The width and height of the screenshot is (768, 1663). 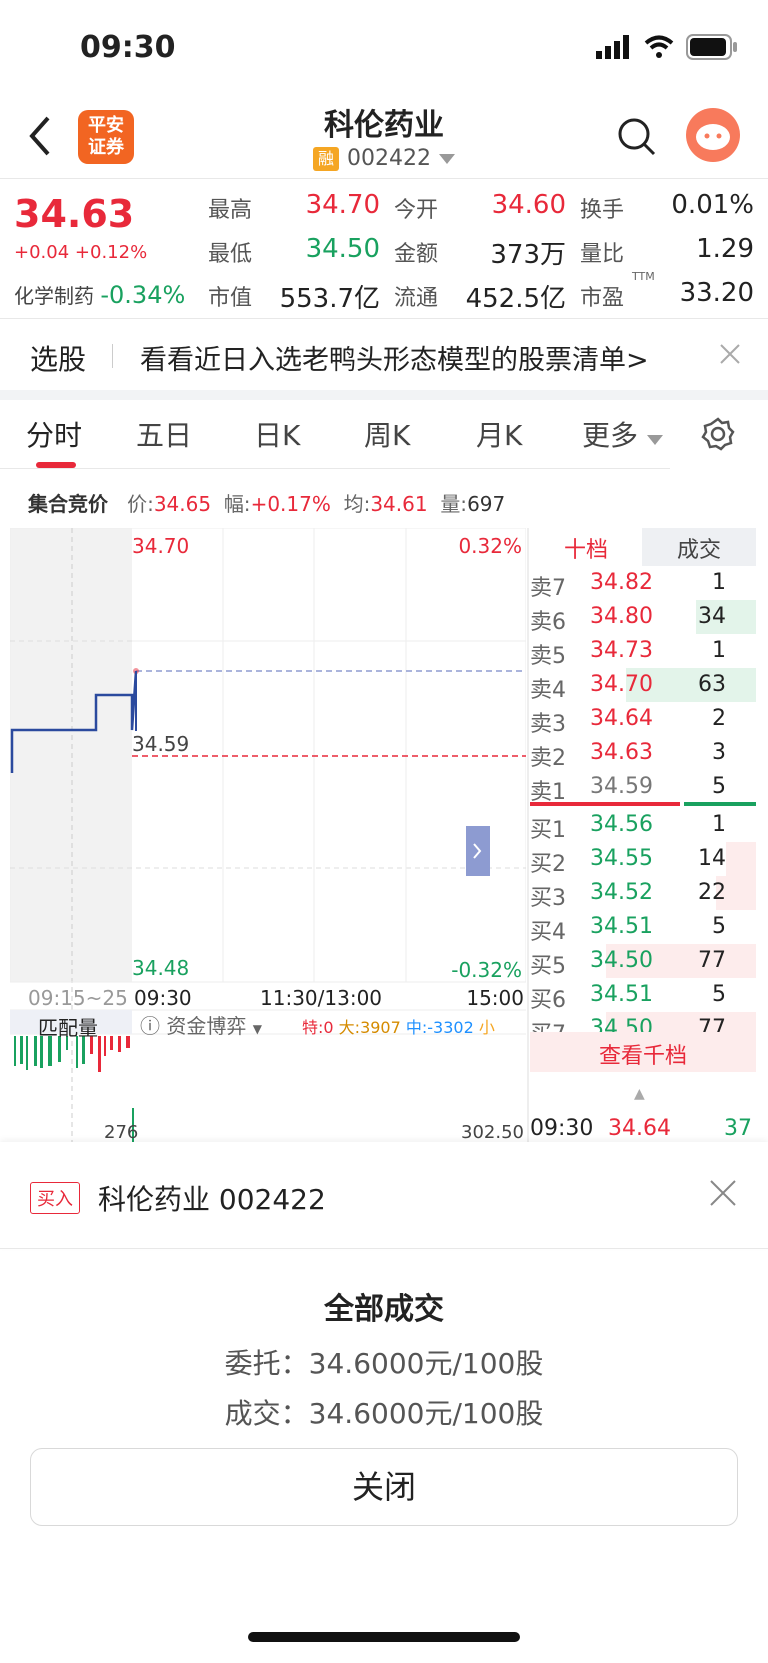 What do you see at coordinates (230, 298) in the screenshot?
I see `market-cap-label: 市值` at bounding box center [230, 298].